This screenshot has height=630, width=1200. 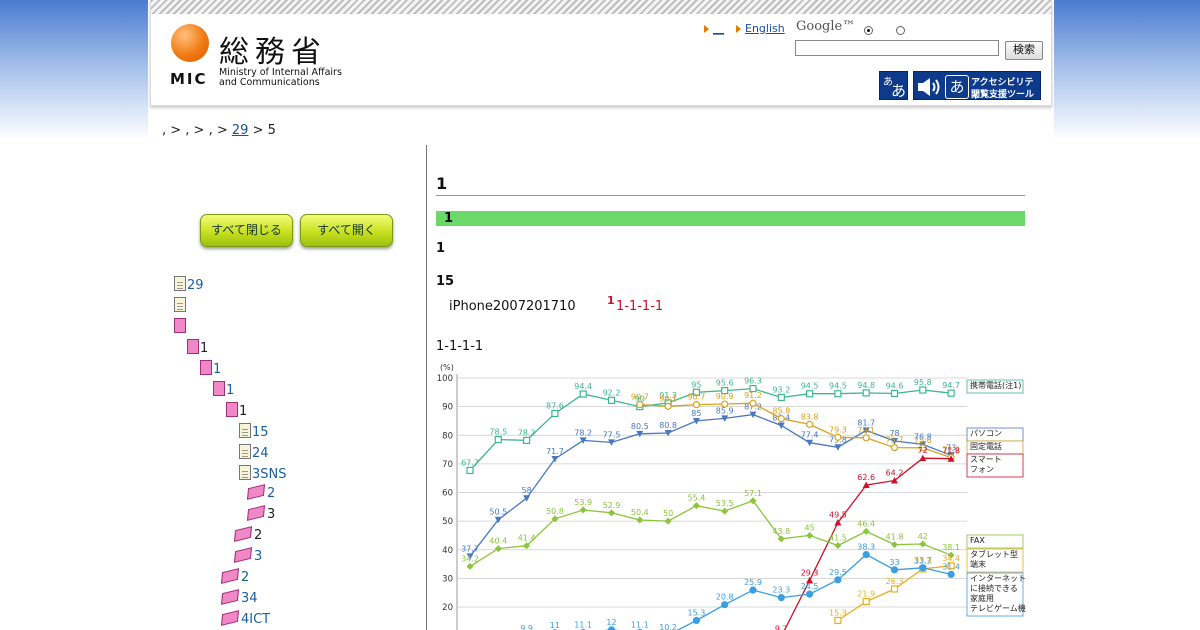 I want to click on subheading-1: 1, so click(x=441, y=248).